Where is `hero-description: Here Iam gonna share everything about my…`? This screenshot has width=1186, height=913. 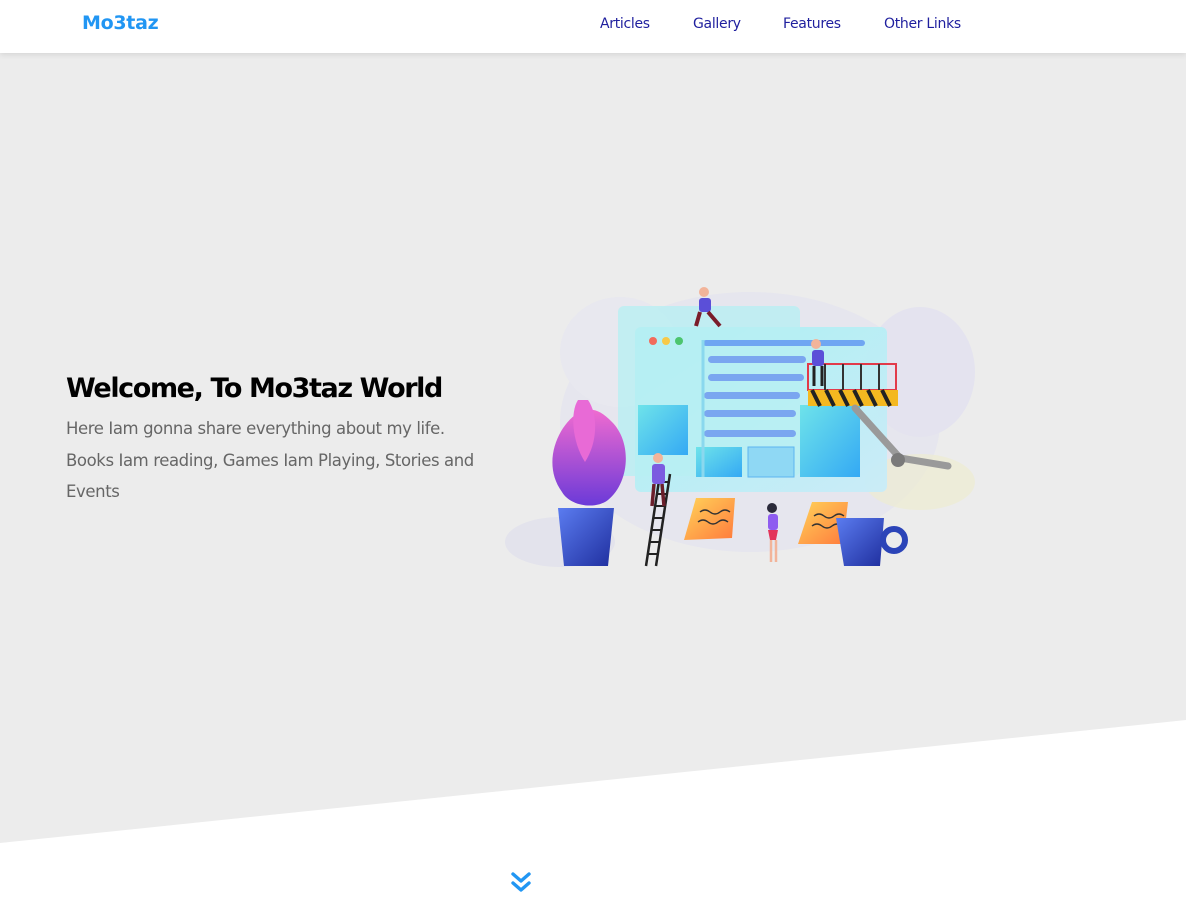
hero-description: Here Iam gonna share everything about my… is located at coordinates (270, 460).